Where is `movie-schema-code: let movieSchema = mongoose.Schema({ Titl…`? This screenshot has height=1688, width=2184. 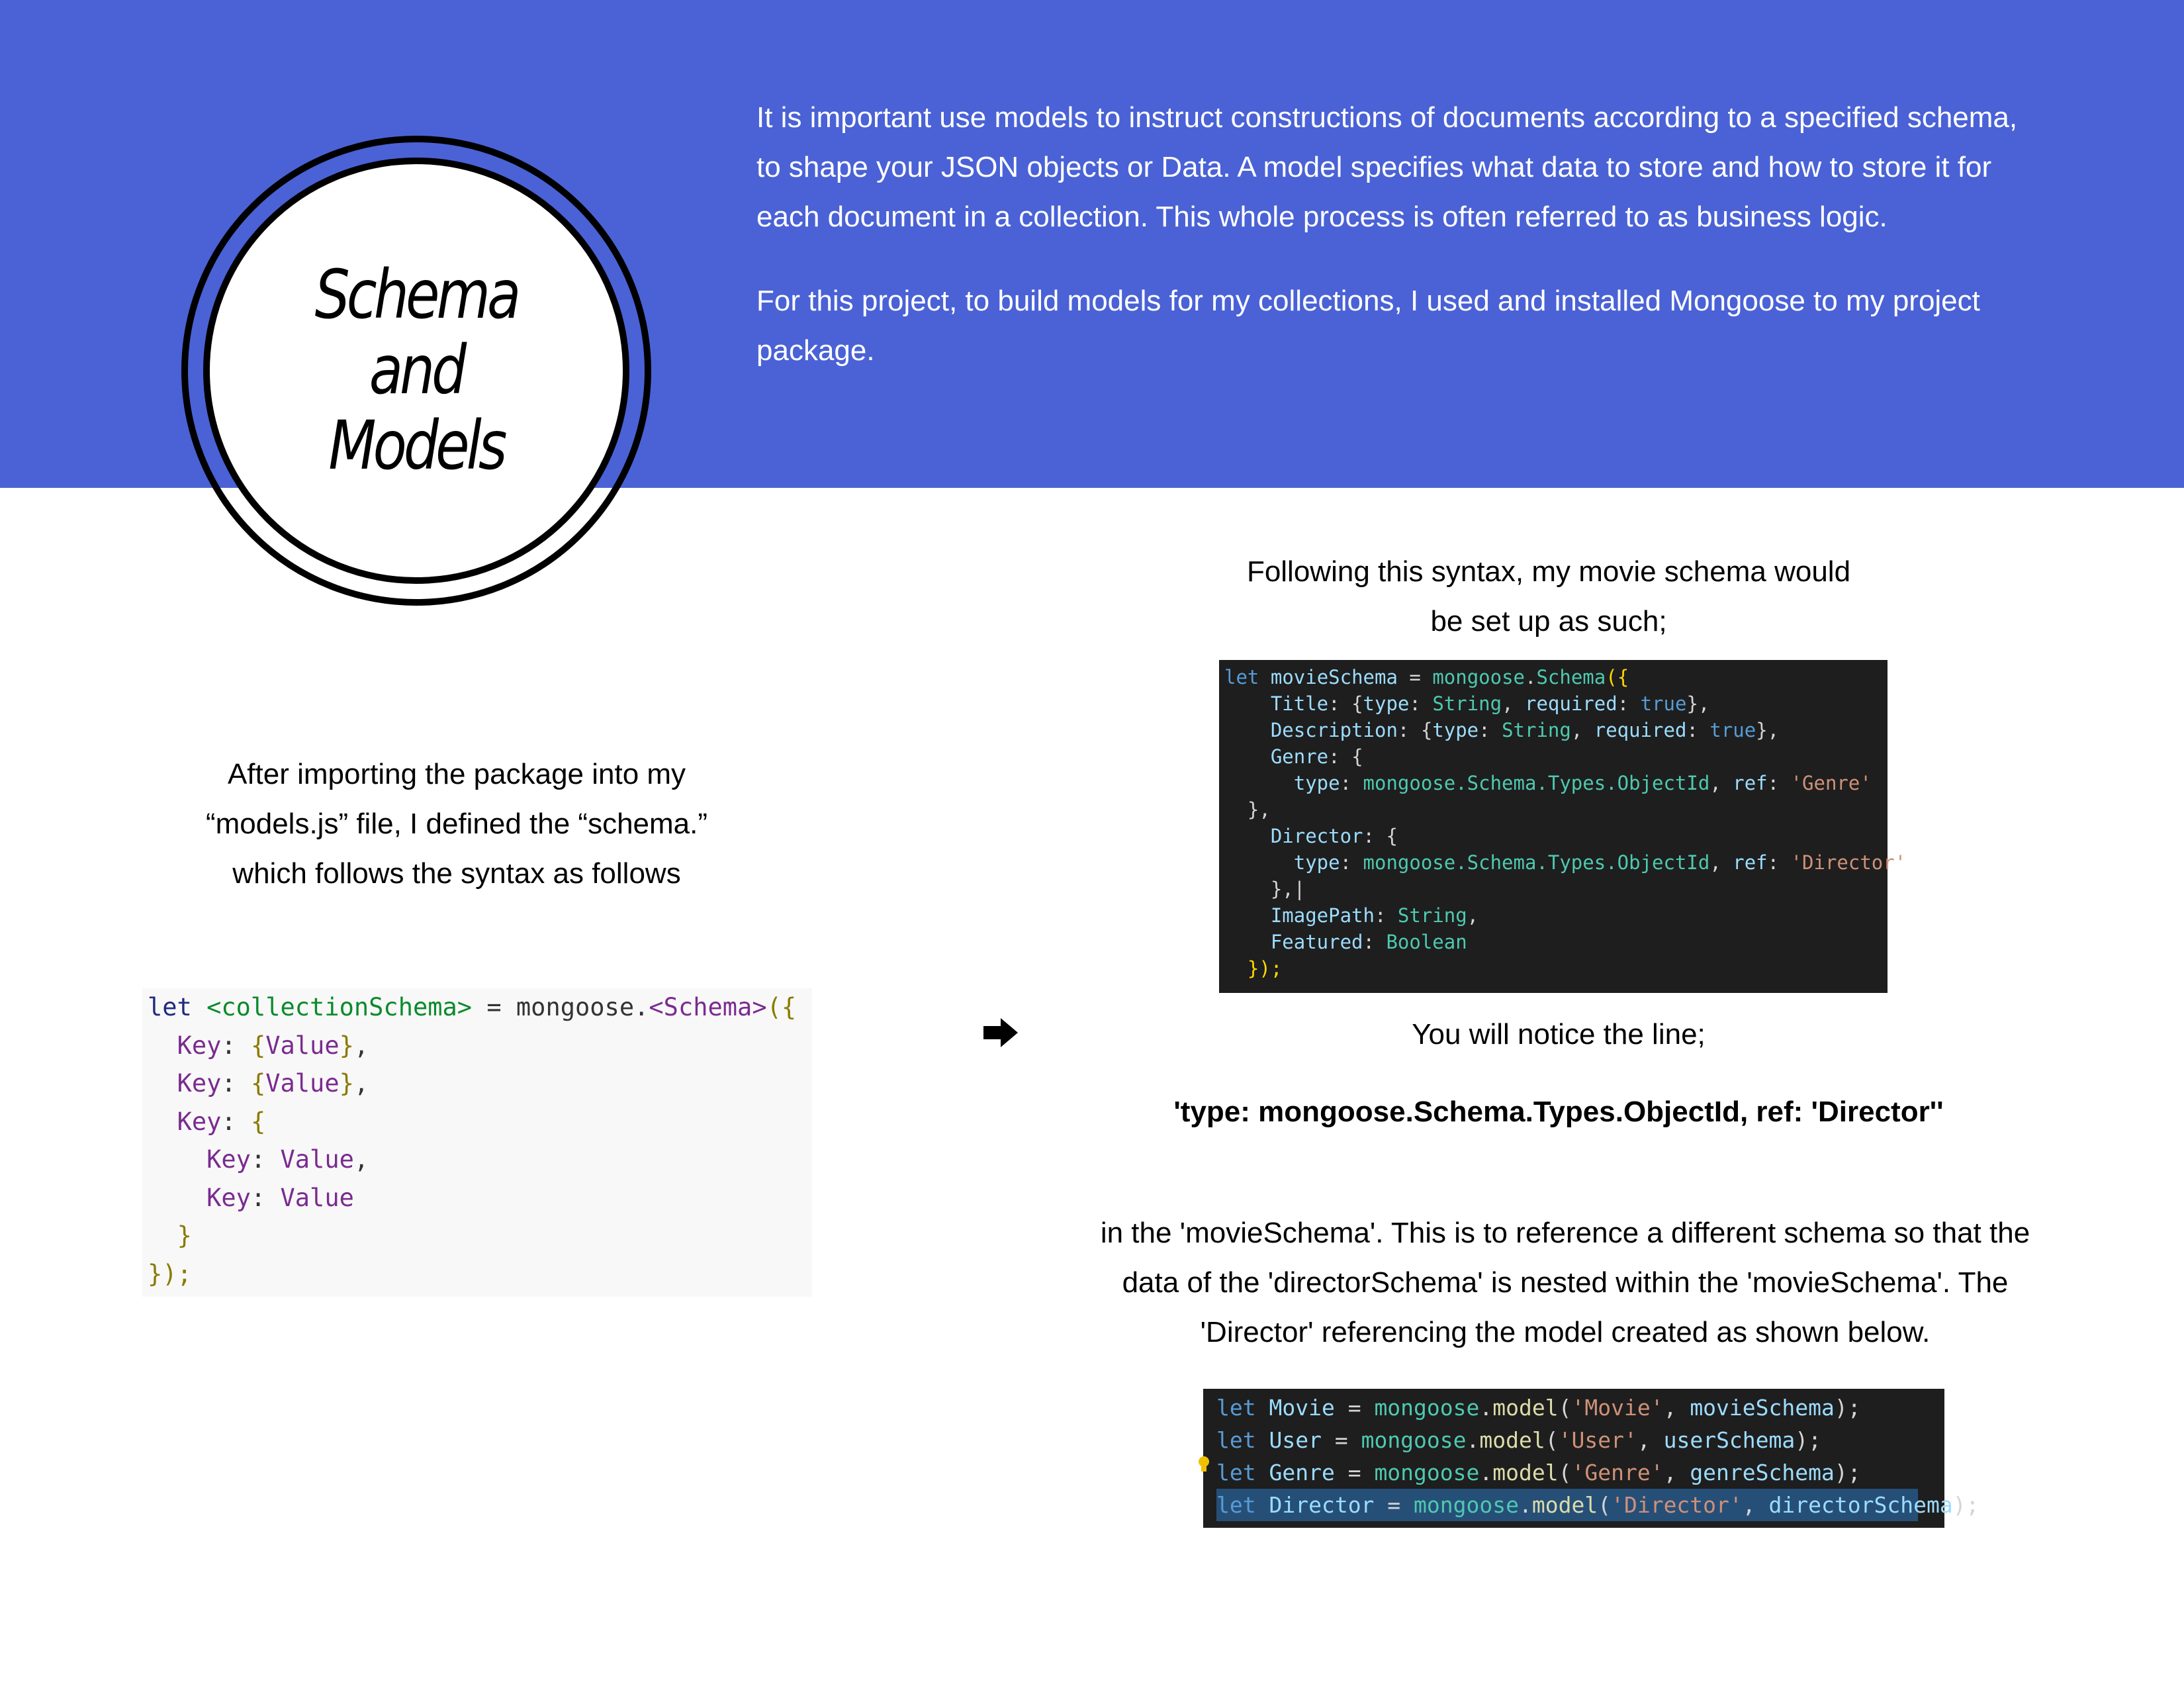 movie-schema-code: let movieSchema = mongoose.Schema({ Titl… is located at coordinates (1562, 826).